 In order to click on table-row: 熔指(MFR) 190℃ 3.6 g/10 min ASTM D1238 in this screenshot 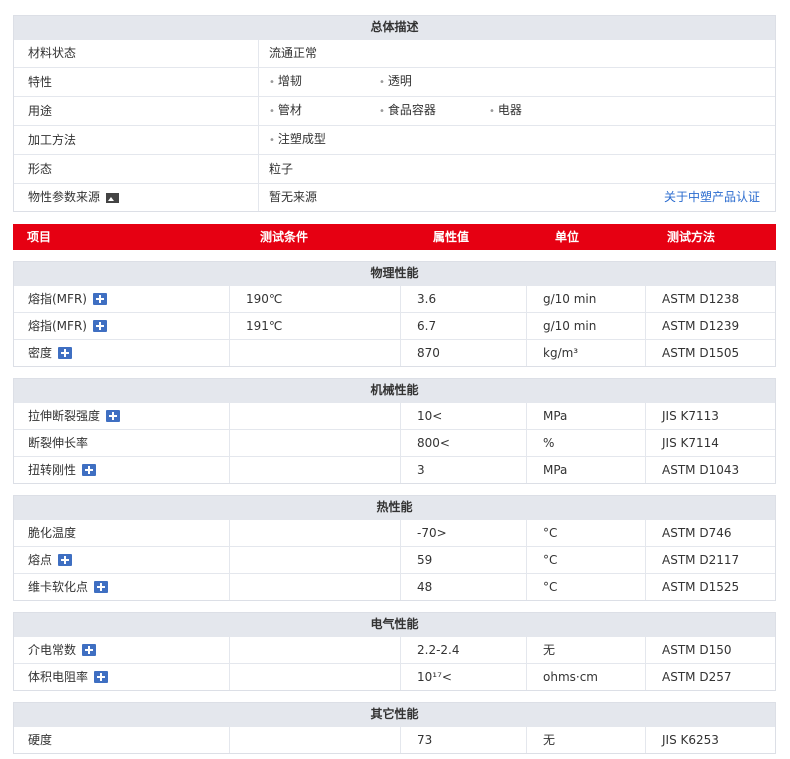, I will do `click(394, 298)`.